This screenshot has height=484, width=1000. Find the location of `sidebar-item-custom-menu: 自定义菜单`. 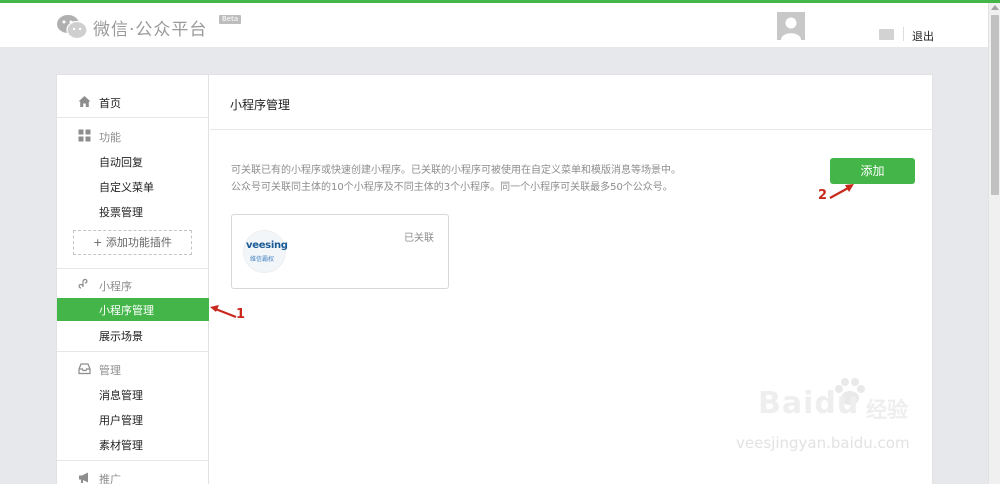

sidebar-item-custom-menu: 自定义菜单 is located at coordinates (126, 187).